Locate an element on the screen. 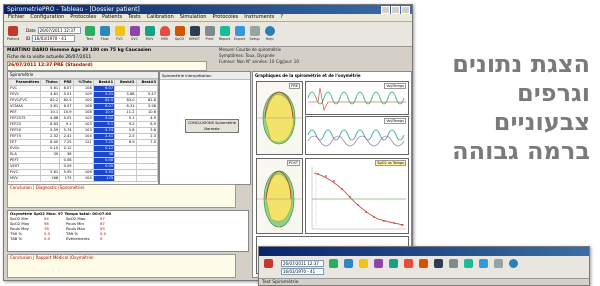 This screenshot has width=600, height=286. promo-line: וגרפים is located at coordinates (553, 93).